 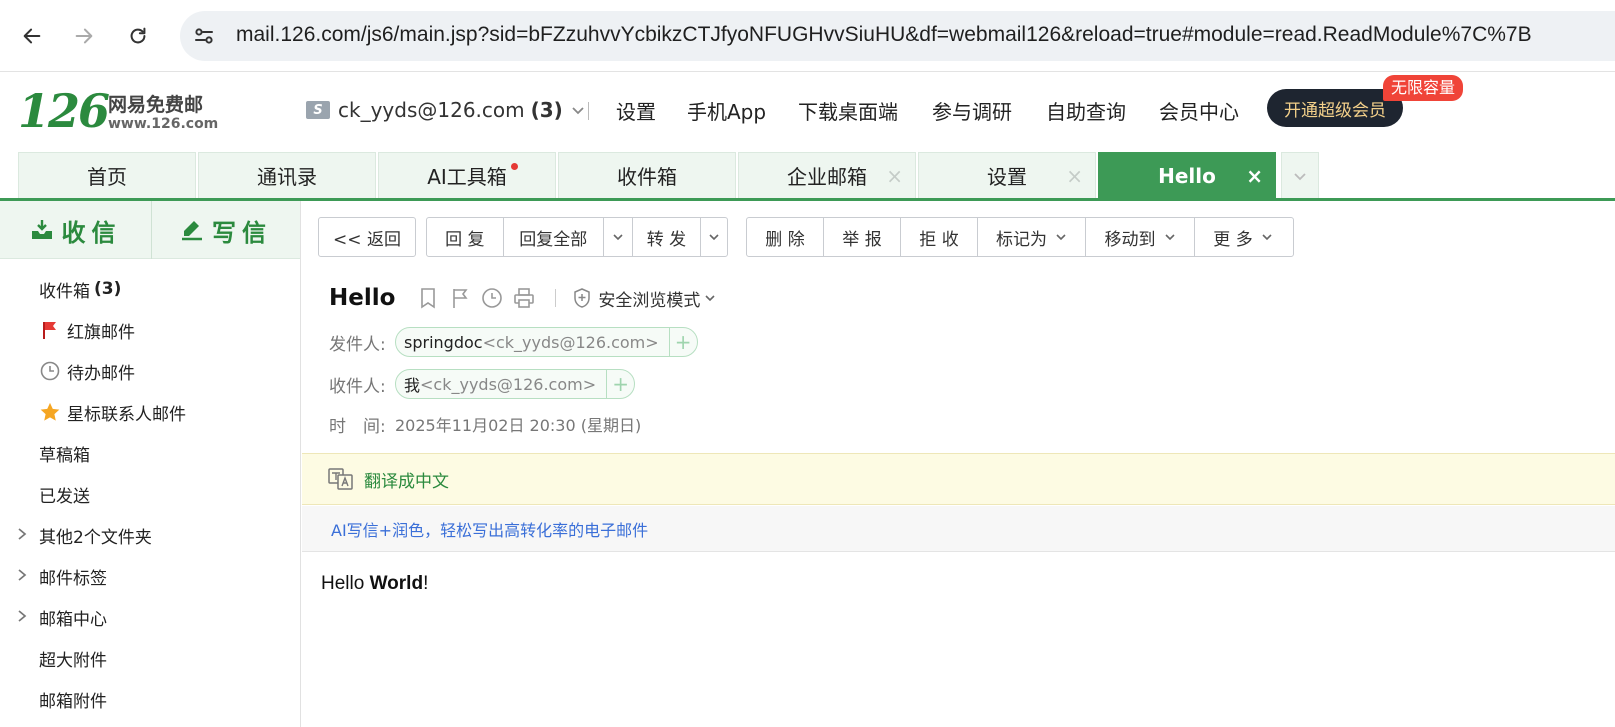 I want to click on logo-chinese-text: 网易免费邮, so click(x=156, y=105).